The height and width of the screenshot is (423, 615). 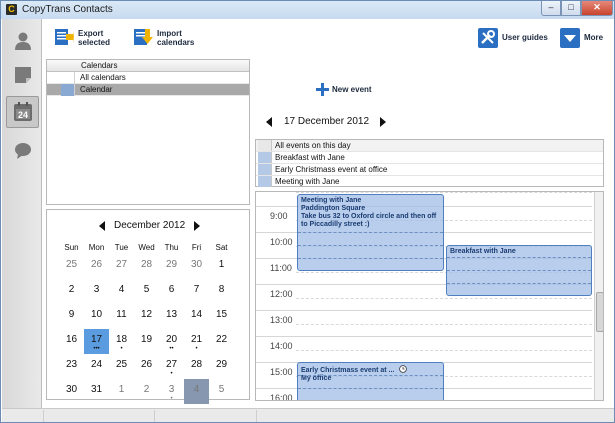 I want to click on sidebar-item-calendars: 24, so click(x=22, y=112).